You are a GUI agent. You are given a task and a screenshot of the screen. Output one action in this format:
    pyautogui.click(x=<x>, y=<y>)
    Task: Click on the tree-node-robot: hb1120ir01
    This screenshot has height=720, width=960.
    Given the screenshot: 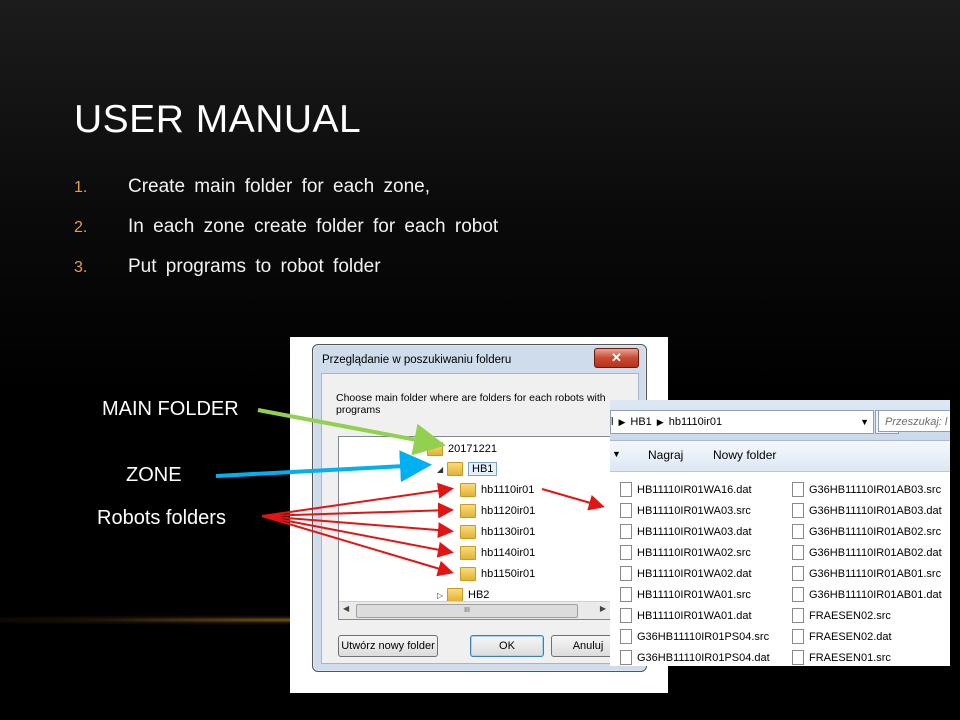 What is the action you would take?
    pyautogui.click(x=497, y=511)
    